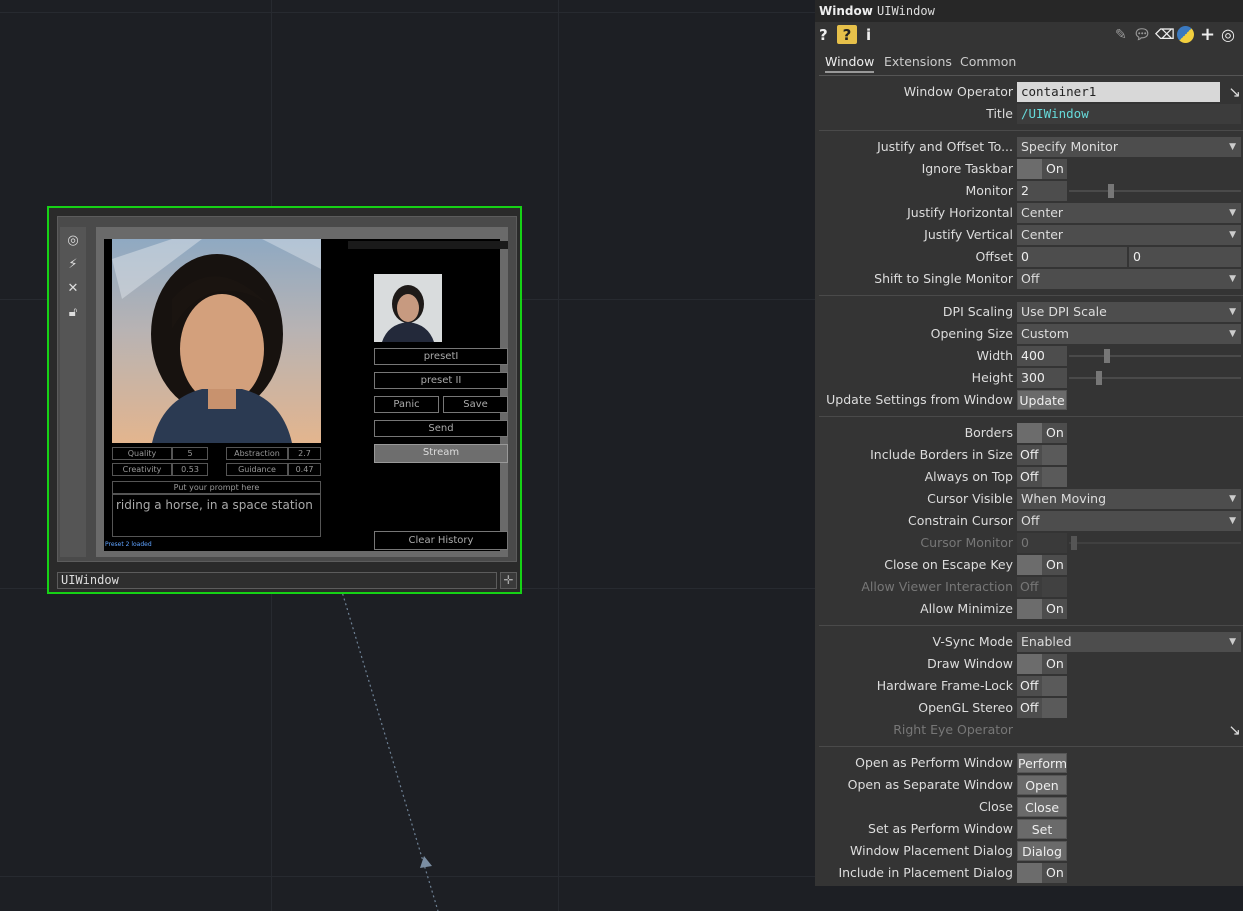 The image size is (1243, 911). Describe the element at coordinates (965, 707) in the screenshot. I see `param-label: OpenGL Stereo` at that location.